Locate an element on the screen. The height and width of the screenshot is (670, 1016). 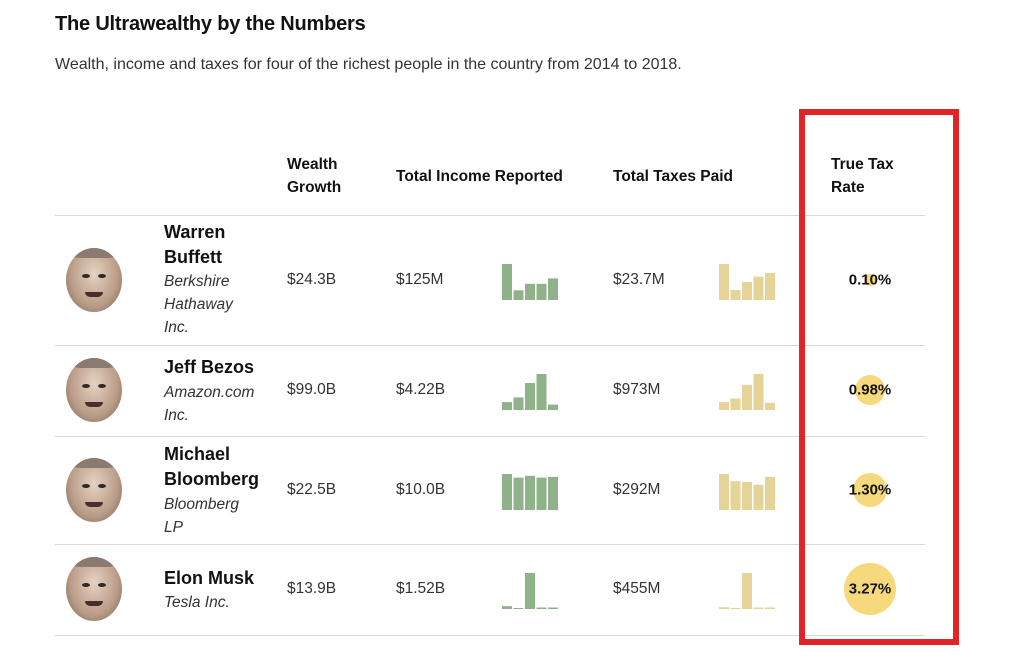
chart-title: The Ultrawealthy by the Numbers is located at coordinates (210, 24).